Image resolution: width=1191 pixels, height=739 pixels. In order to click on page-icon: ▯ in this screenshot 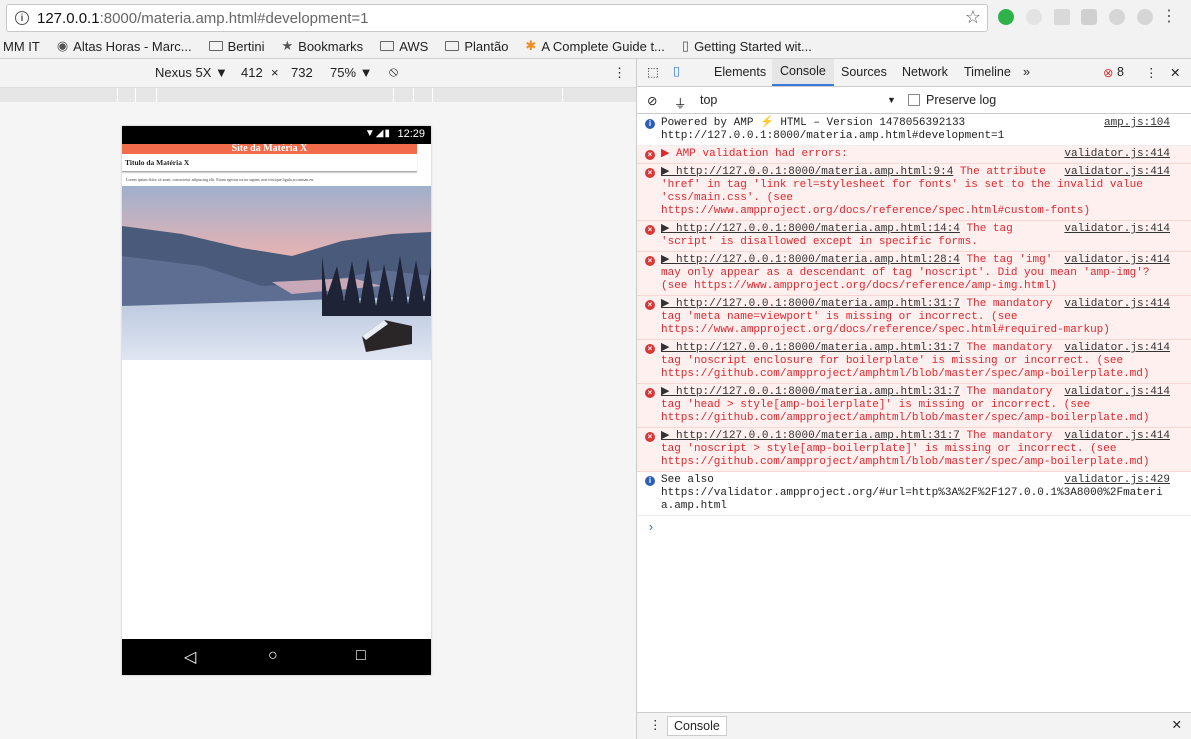, I will do `click(685, 45)`.